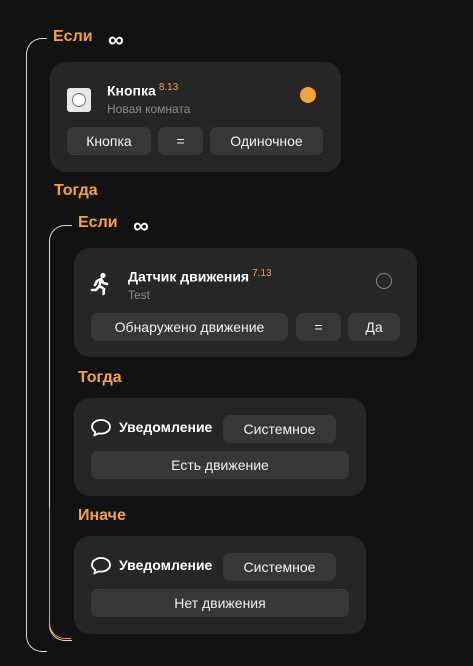 This screenshot has width=473, height=666. I want to click on inner-else-accent, so click(60, 573).